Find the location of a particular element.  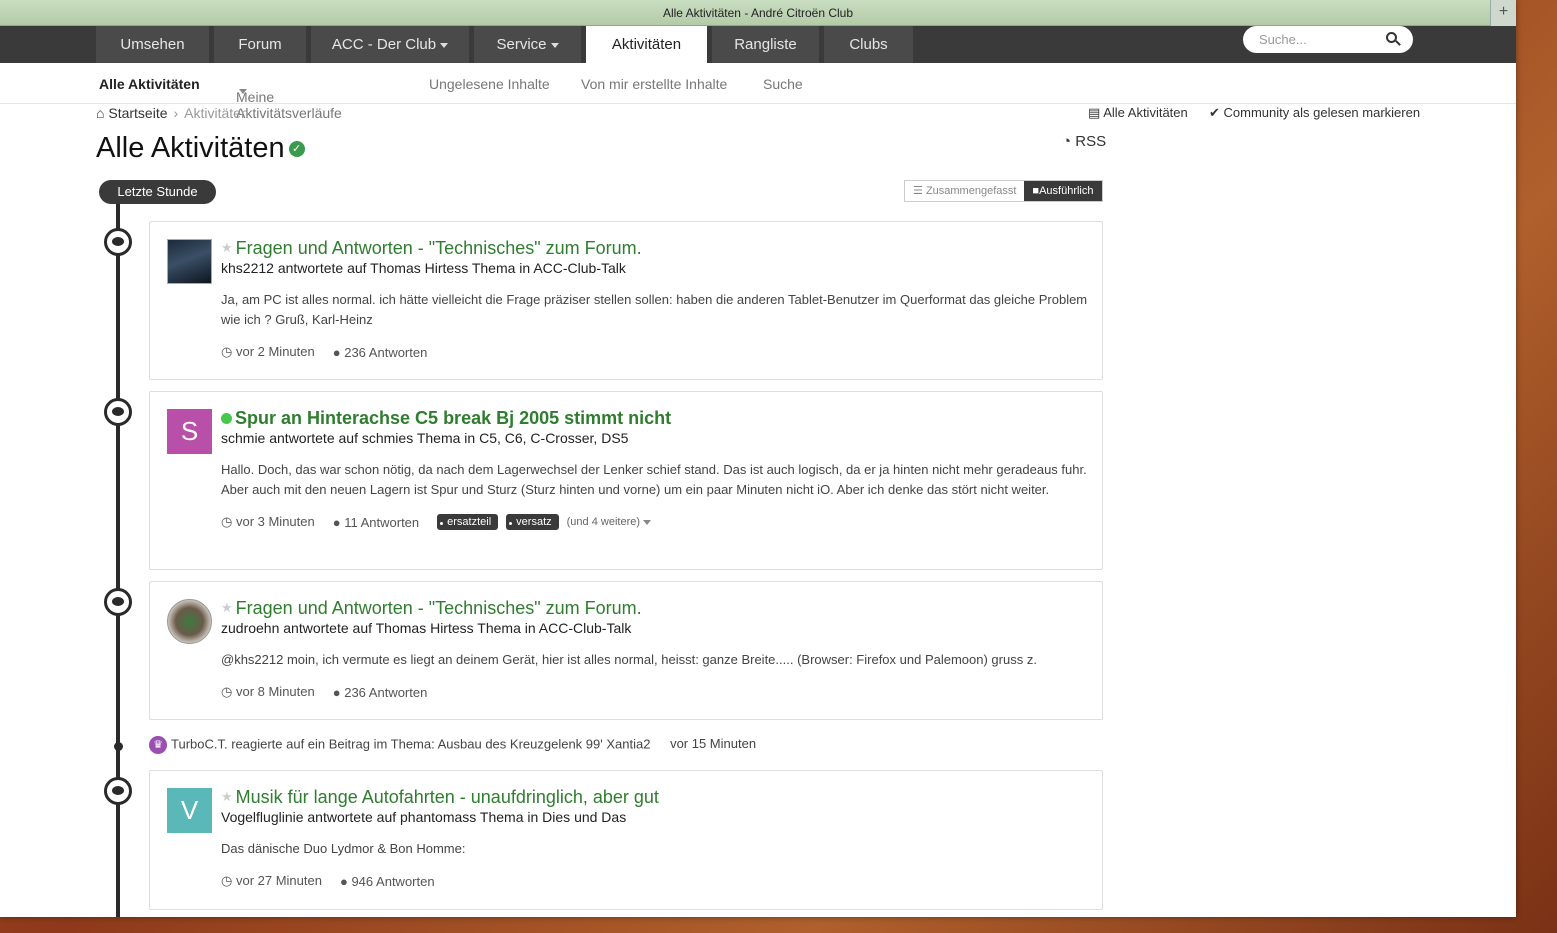

card-time: ◷ vor 27 Minuten is located at coordinates (271, 881).